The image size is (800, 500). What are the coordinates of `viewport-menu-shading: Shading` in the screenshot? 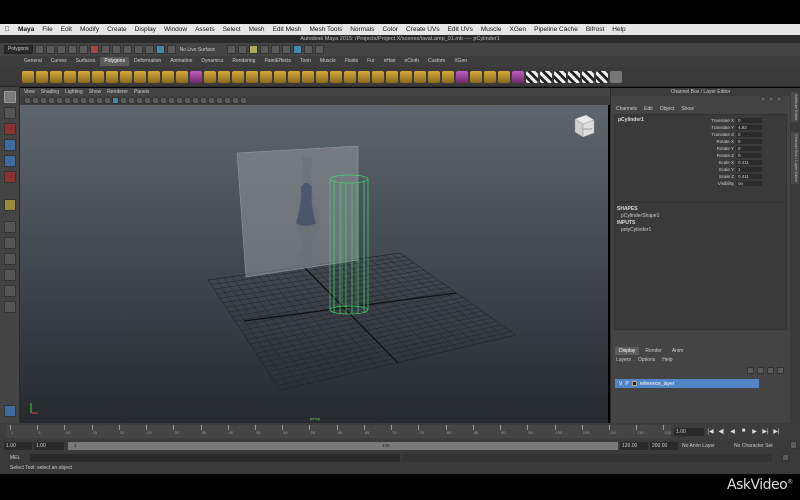 It's located at (50, 92).